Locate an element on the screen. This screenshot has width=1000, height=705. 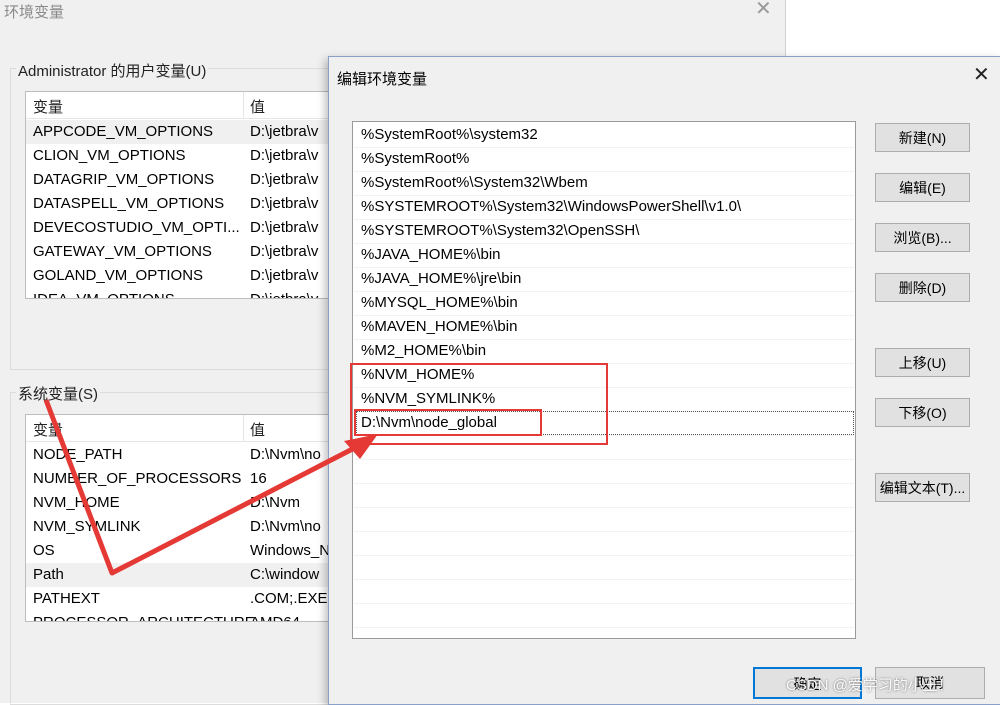
path-entry-row: %SYSTEMROOT%\System32\OpenSSH\ is located at coordinates (604, 231).